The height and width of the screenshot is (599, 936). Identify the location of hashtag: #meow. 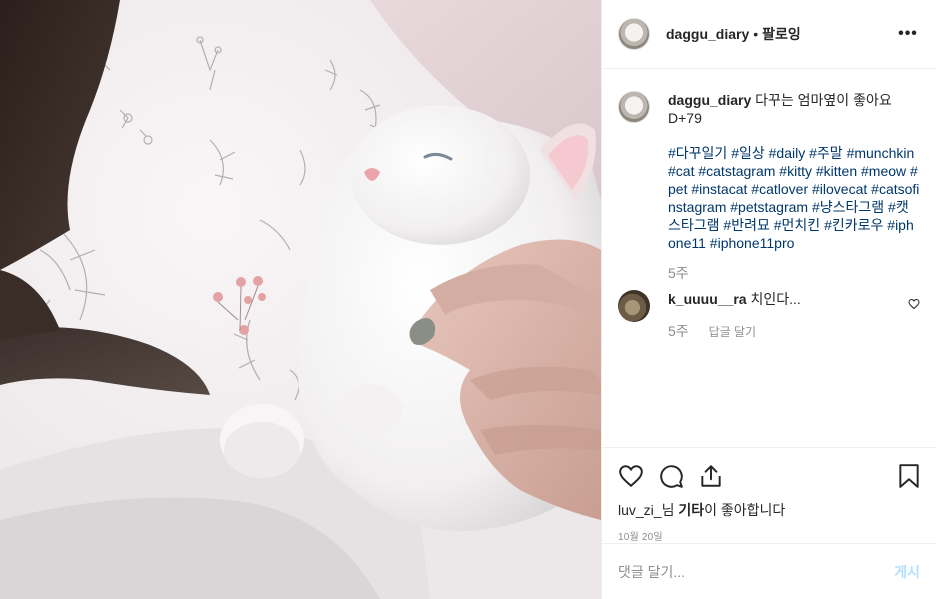
(883, 171).